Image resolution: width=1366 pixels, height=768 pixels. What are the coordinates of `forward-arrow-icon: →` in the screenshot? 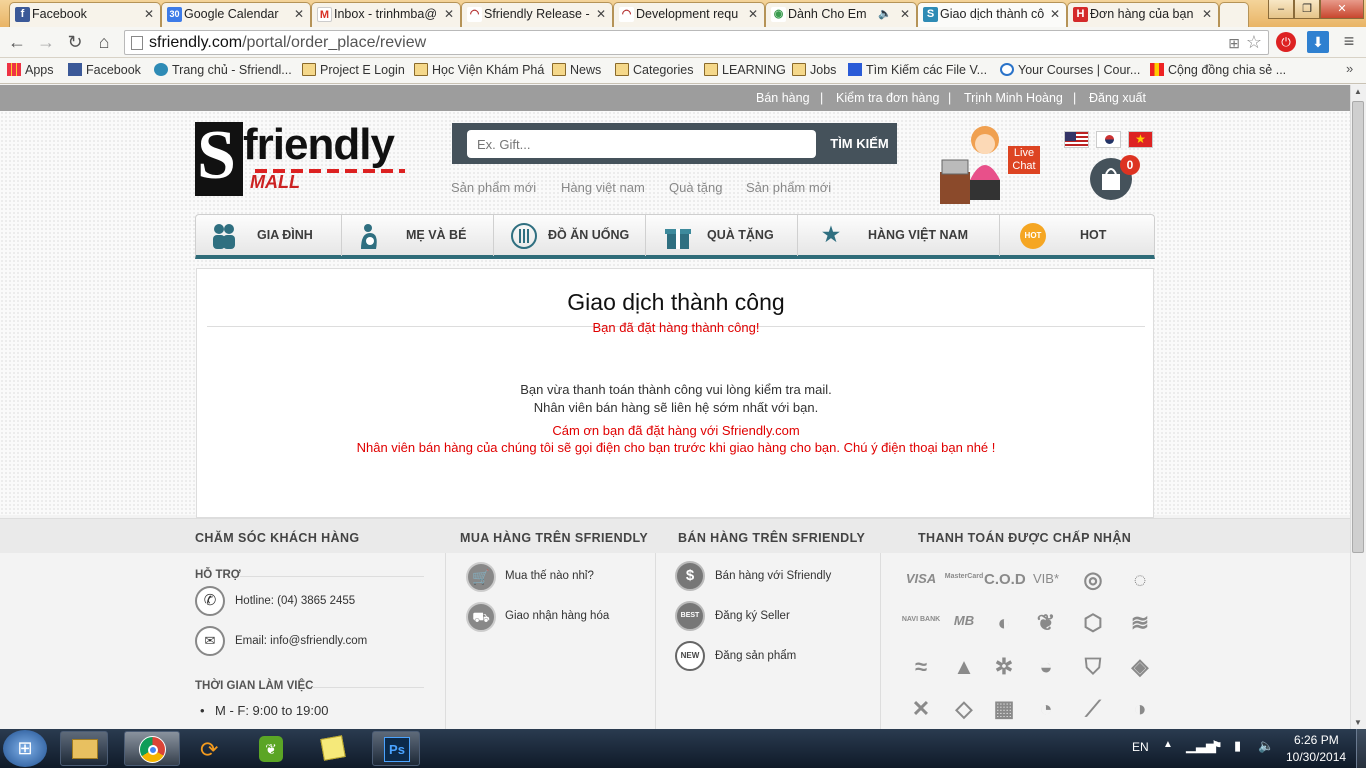 It's located at (46, 42).